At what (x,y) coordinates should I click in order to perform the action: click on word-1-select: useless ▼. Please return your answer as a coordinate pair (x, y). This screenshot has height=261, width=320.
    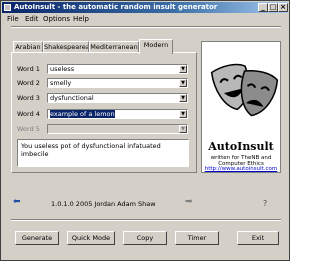
    Looking at the image, I should click on (117, 69).